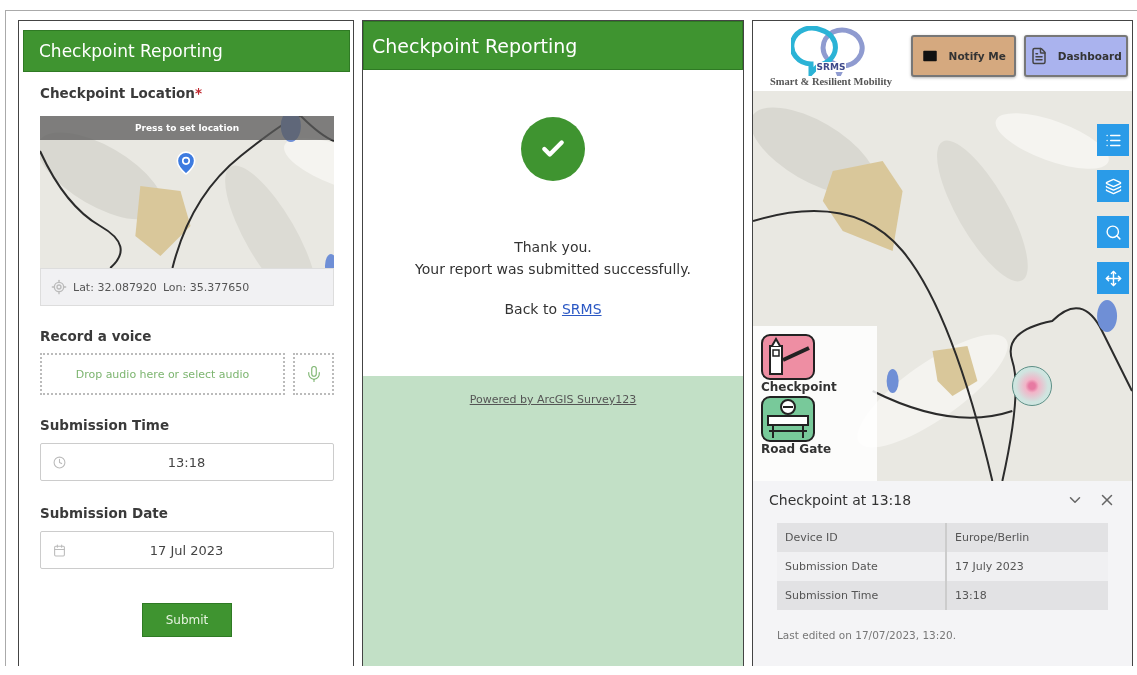 This screenshot has width=1137, height=675. I want to click on logo-acronym: SRMS, so click(831, 66).